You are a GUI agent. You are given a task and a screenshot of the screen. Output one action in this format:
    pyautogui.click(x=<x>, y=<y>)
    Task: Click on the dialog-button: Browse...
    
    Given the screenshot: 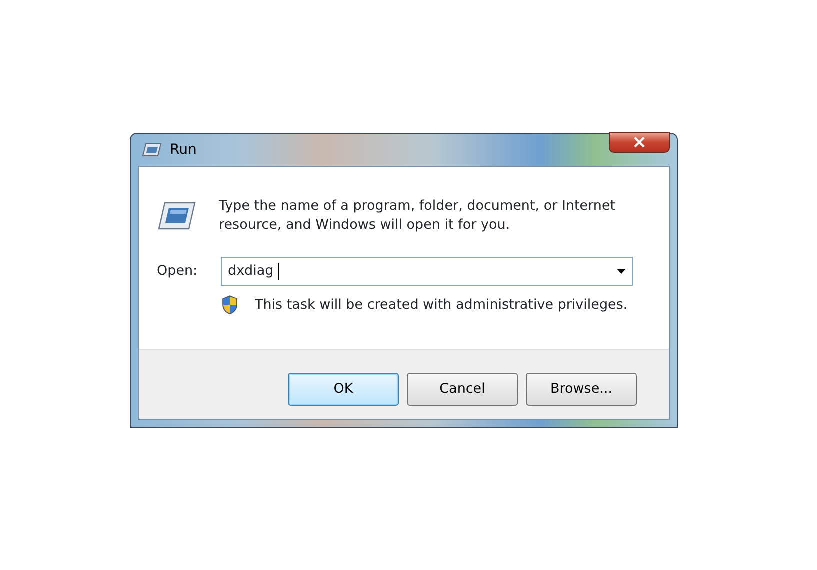 What is the action you would take?
    pyautogui.click(x=581, y=389)
    